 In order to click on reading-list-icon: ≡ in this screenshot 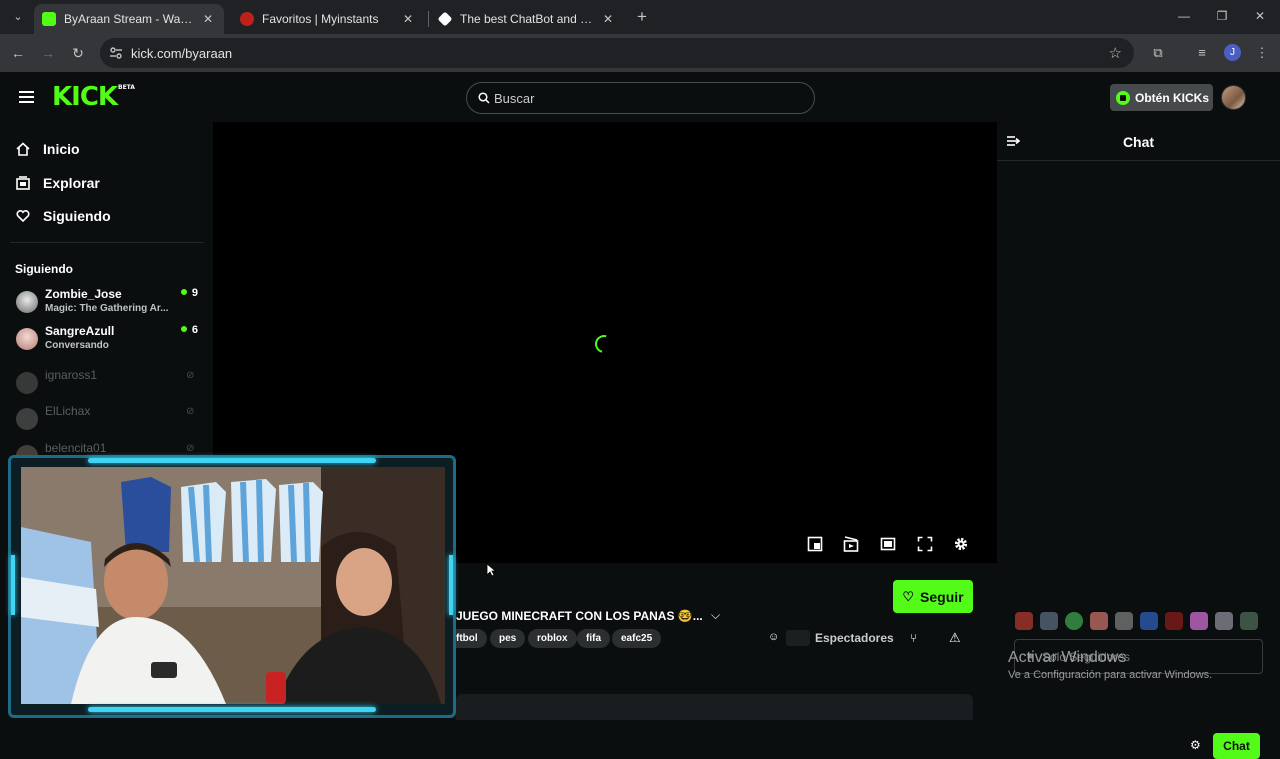, I will do `click(1202, 53)`.